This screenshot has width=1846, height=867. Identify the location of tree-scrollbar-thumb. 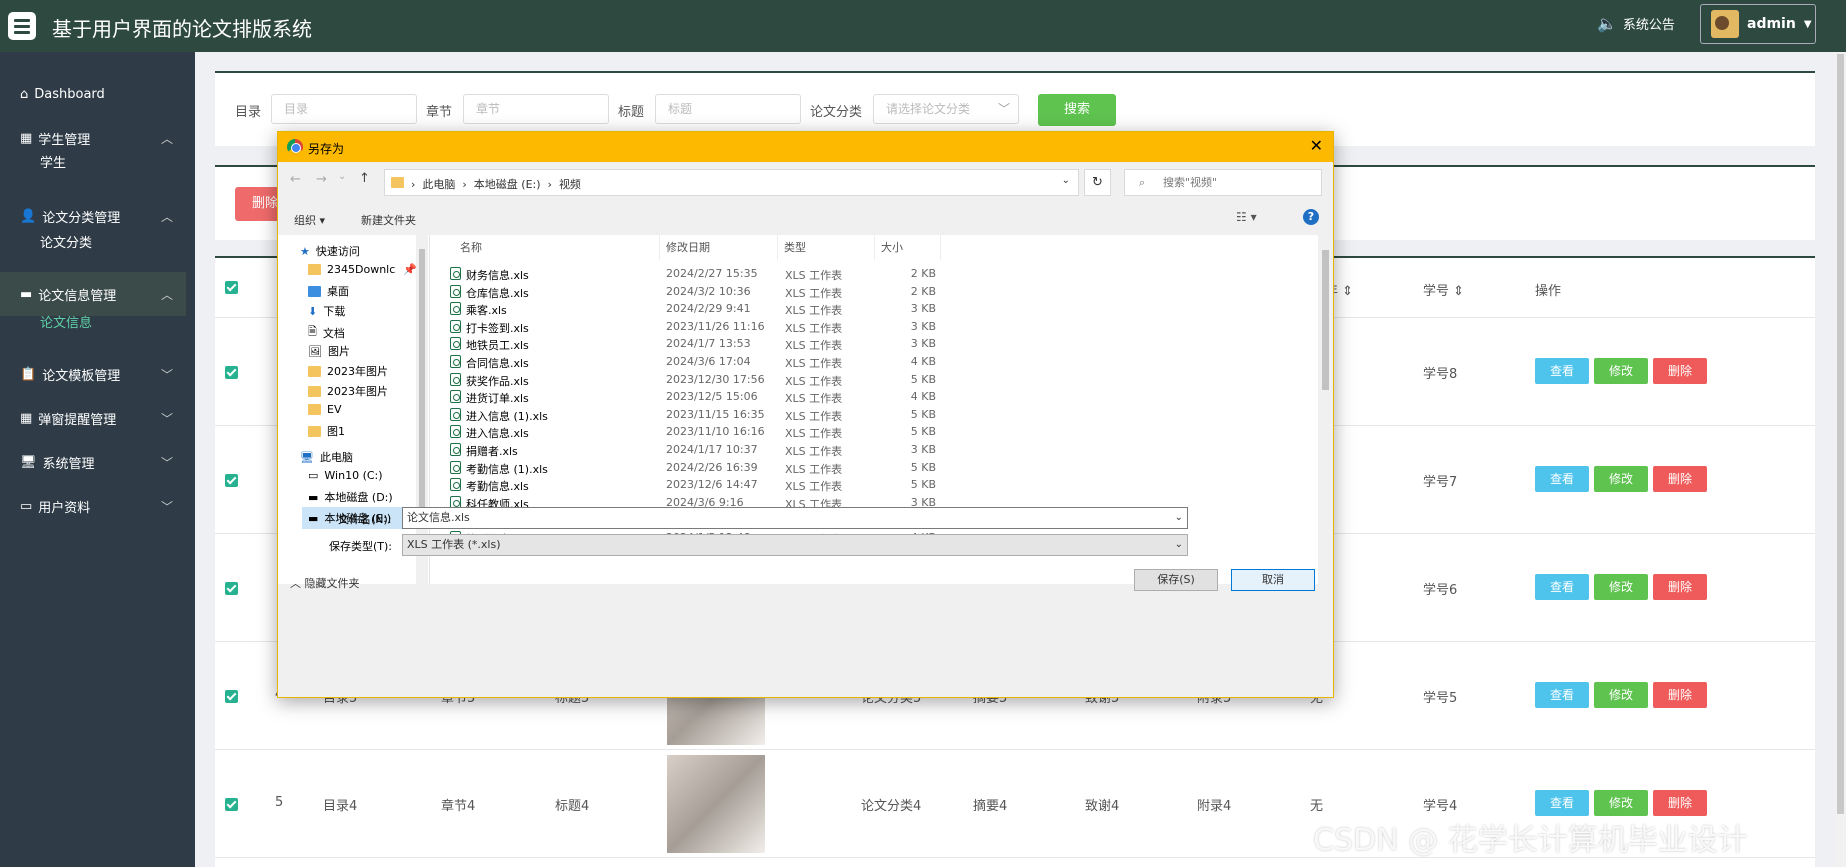
(422, 384).